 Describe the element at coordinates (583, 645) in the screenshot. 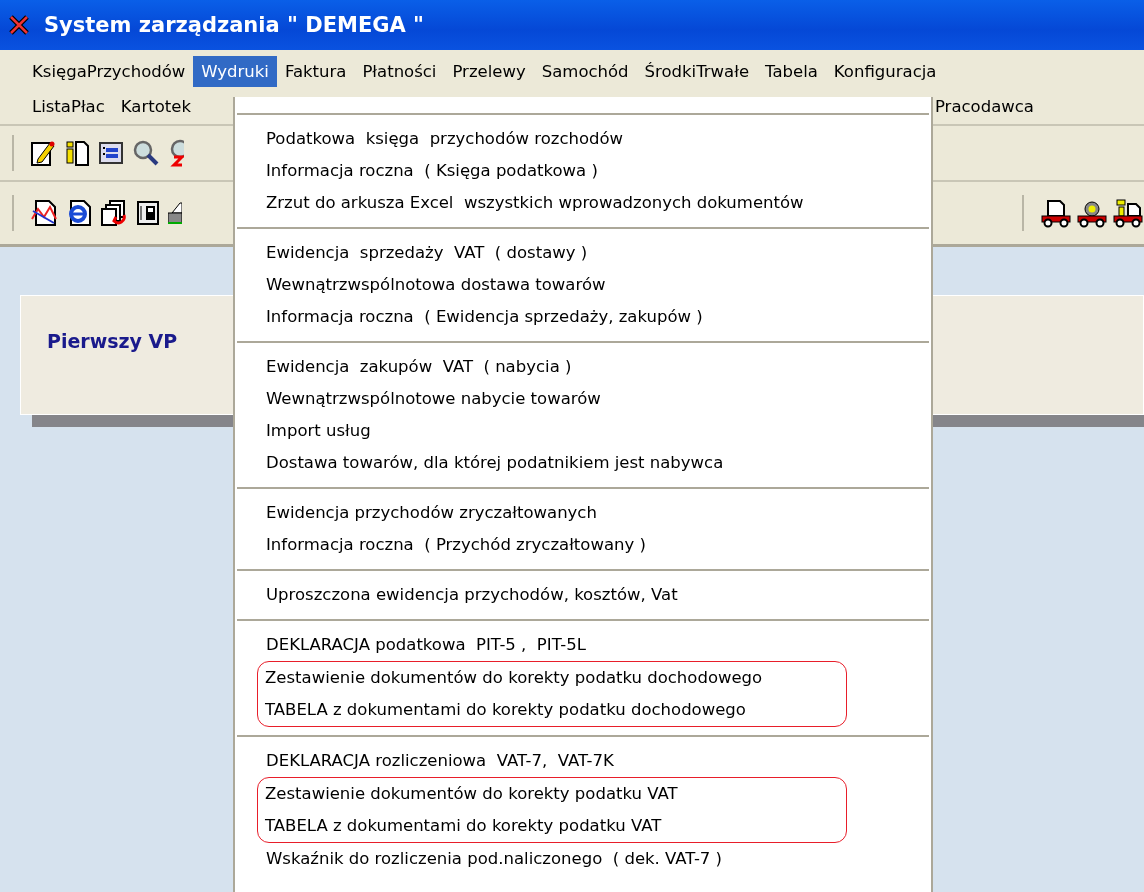

I see `menu-item: DEKLARACJA podatkowa PIT-5 , PIT-5L` at that location.